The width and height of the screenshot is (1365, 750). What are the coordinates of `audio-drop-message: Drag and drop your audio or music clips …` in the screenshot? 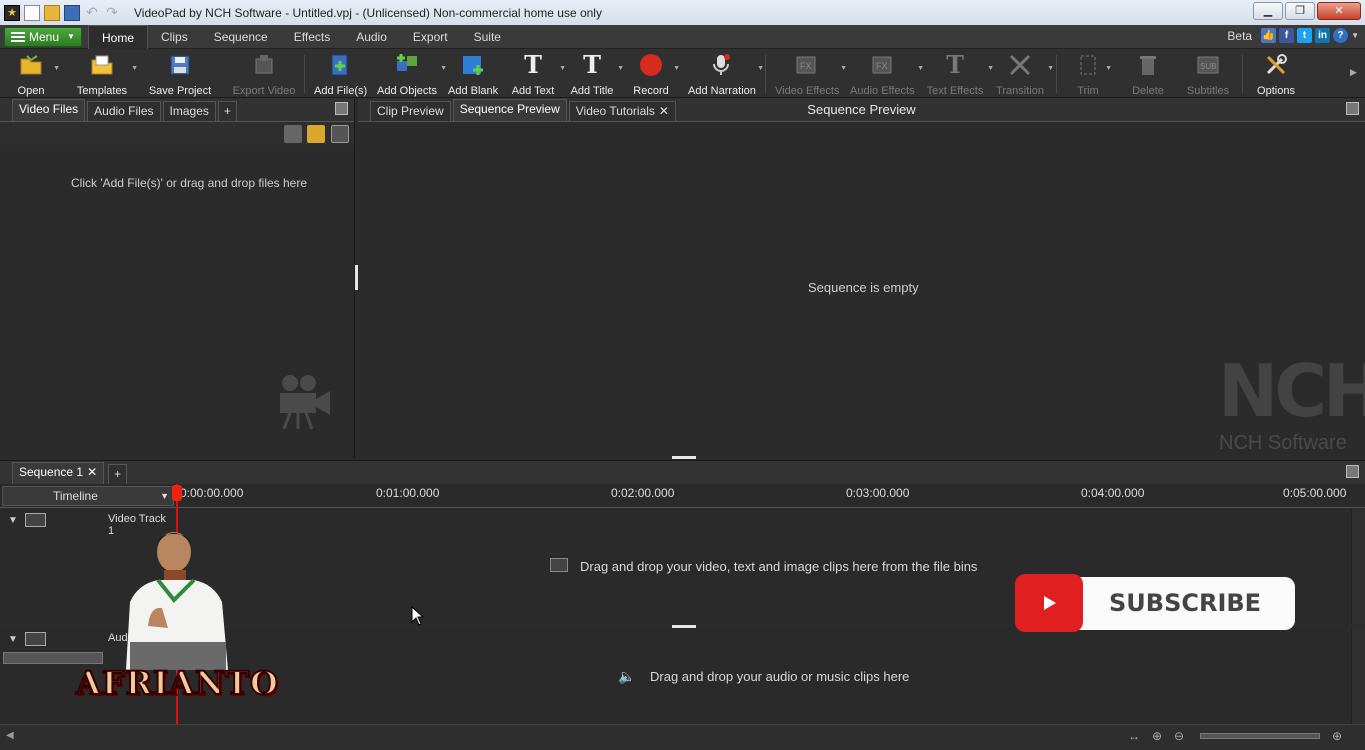 It's located at (780, 676).